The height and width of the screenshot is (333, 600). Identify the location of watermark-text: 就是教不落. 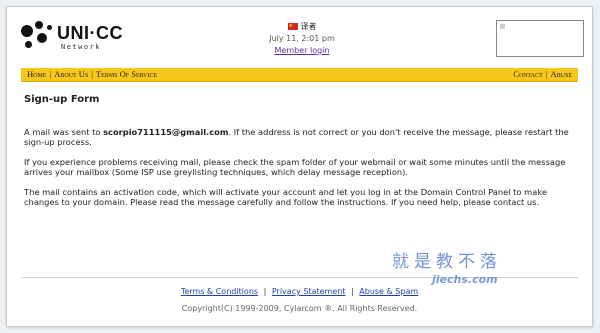
(447, 262).